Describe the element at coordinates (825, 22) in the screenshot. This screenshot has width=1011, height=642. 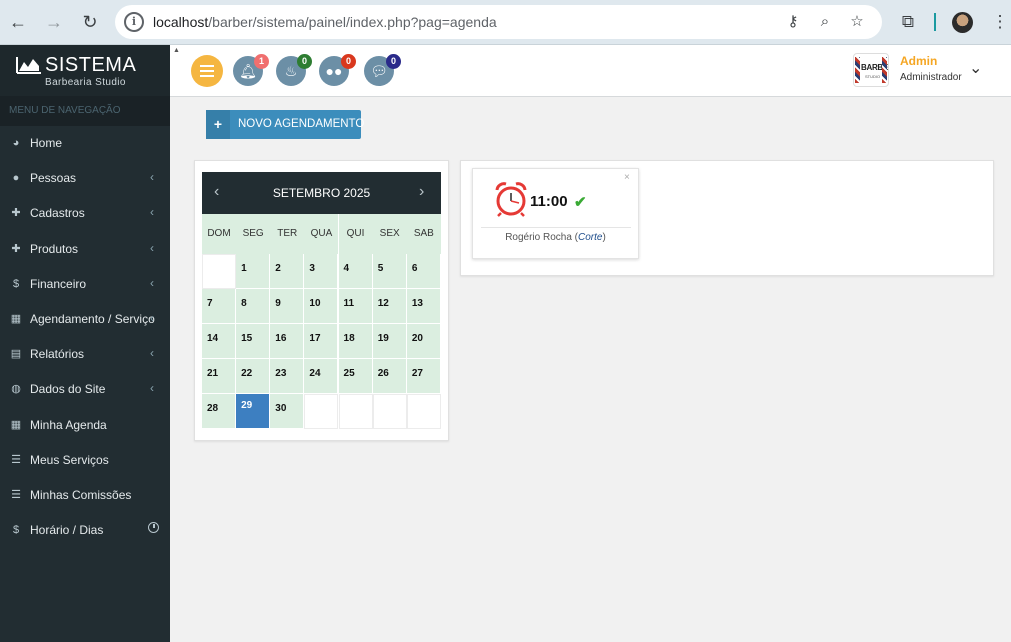
I see `zoom-icon: ⌕` at that location.